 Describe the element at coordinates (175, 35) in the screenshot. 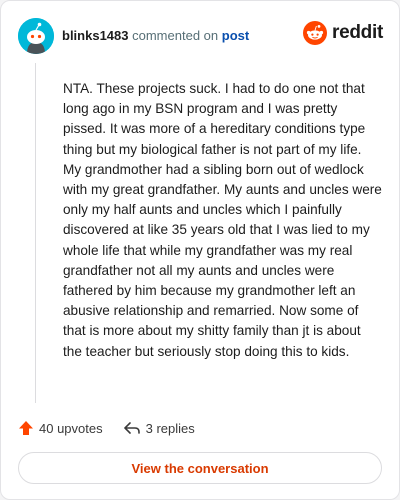

I see `comment-action-text: commented on` at that location.